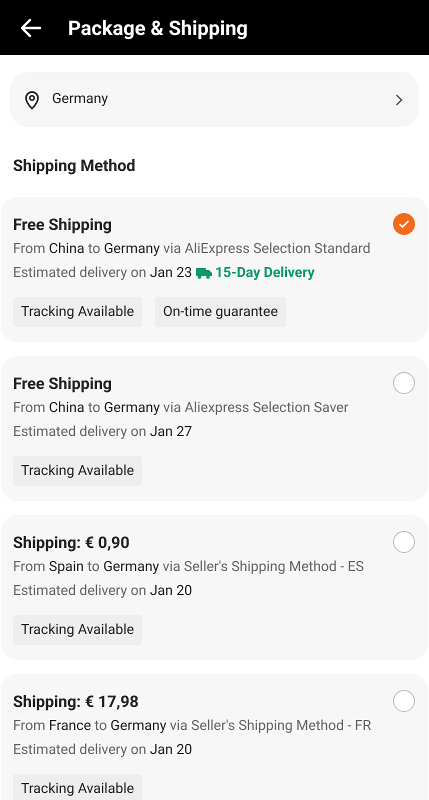  What do you see at coordinates (102, 273) in the screenshot?
I see `delivery-date-text: Estimated delivery on Jan 23` at bounding box center [102, 273].